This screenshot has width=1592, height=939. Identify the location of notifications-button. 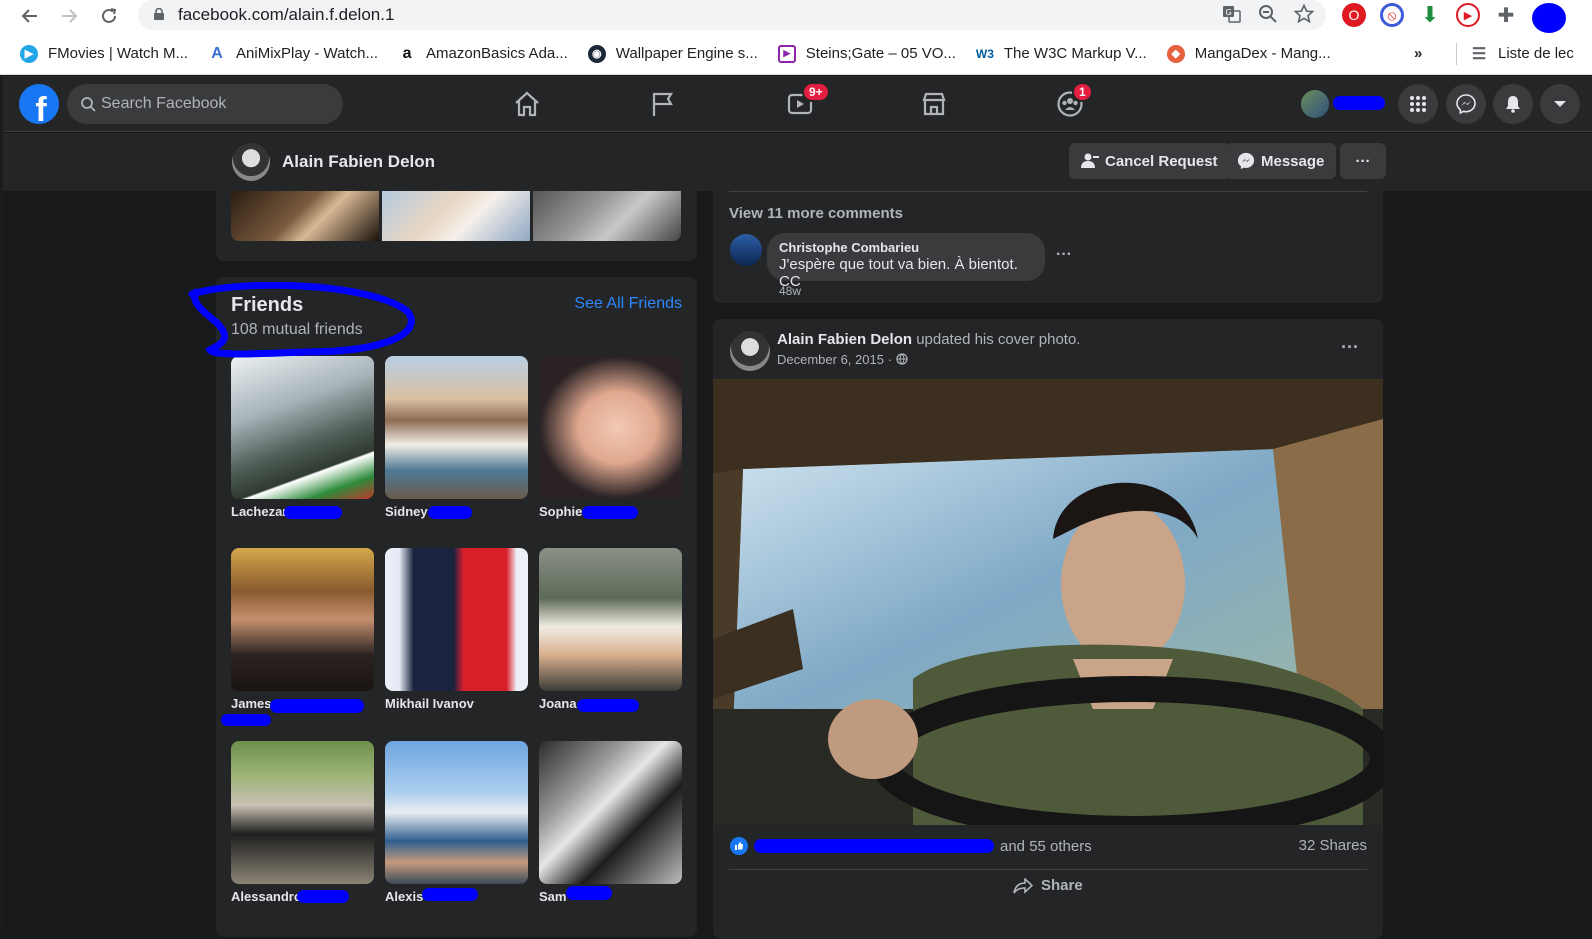
(1513, 104).